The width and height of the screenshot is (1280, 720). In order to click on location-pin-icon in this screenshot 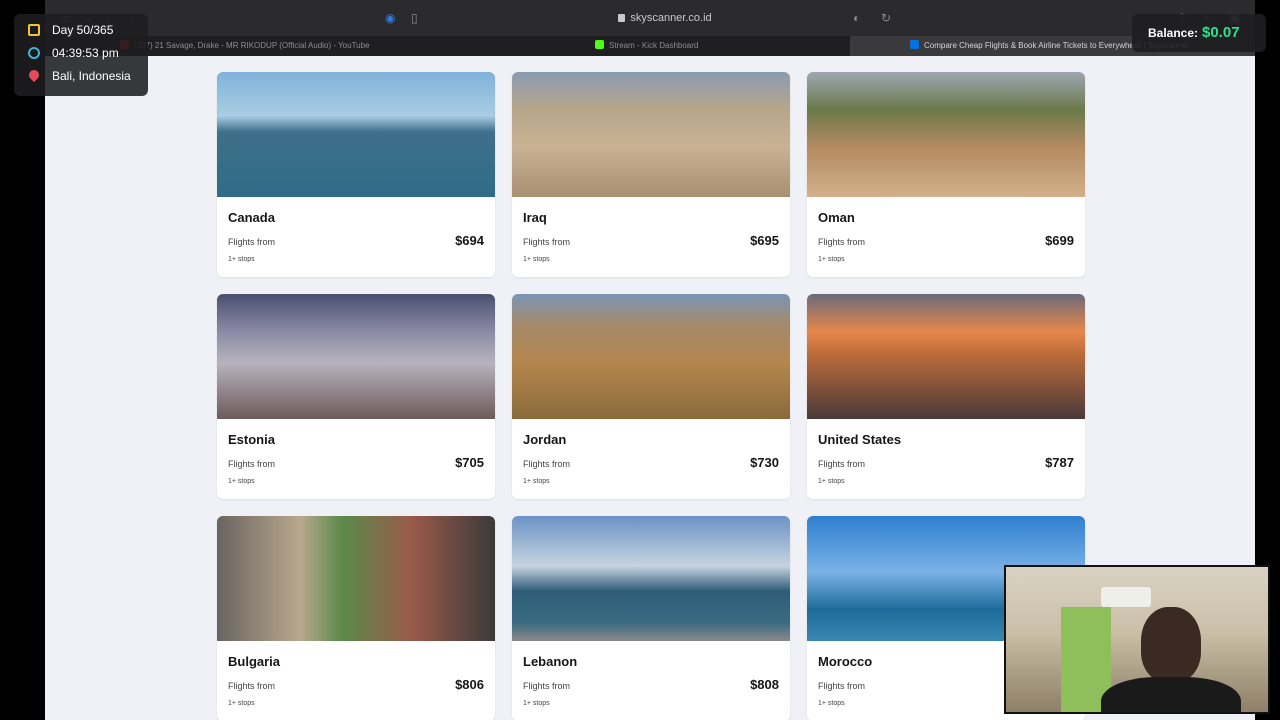, I will do `click(34, 75)`.